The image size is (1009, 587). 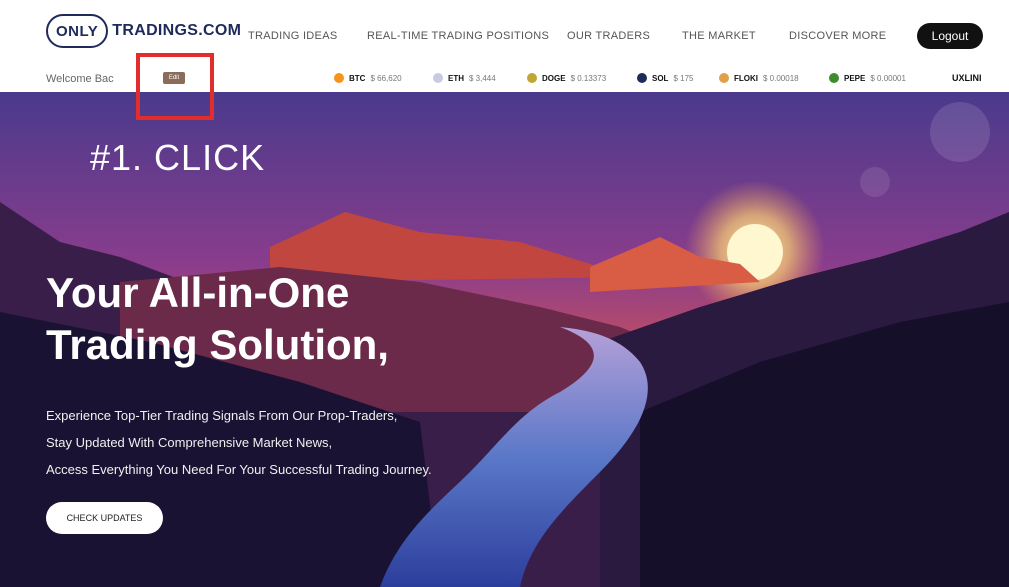 I want to click on hero-title: Your All-in-One Trading Solution,, so click(x=217, y=319).